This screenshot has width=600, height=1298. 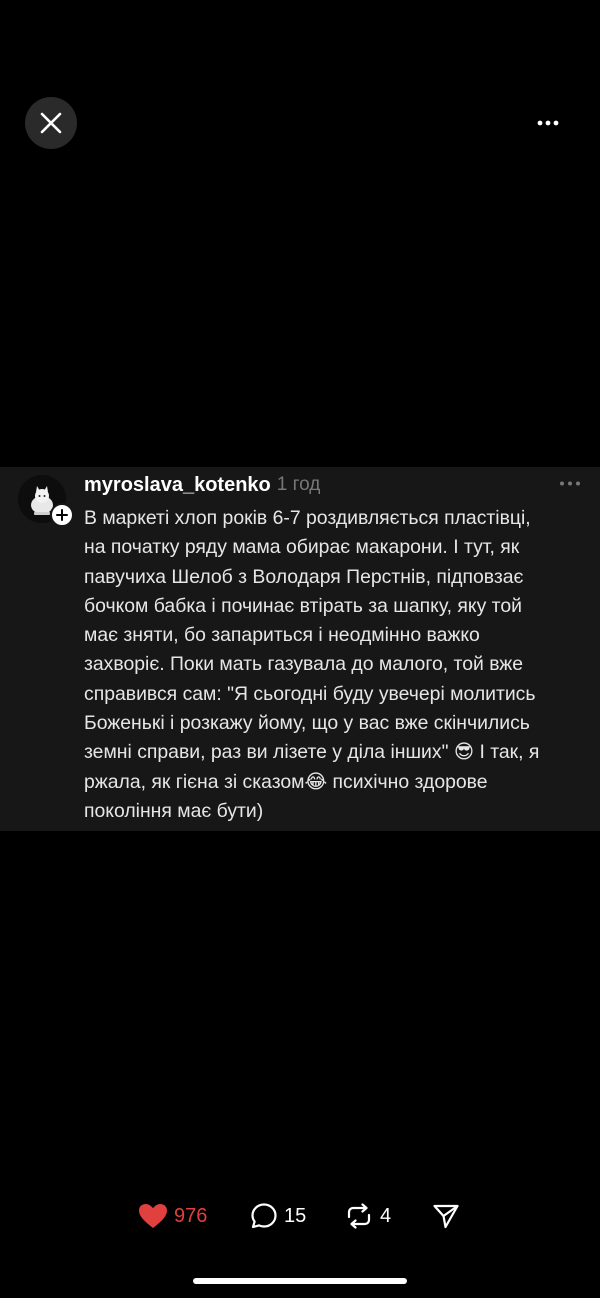 I want to click on repost-icon, so click(x=359, y=1216).